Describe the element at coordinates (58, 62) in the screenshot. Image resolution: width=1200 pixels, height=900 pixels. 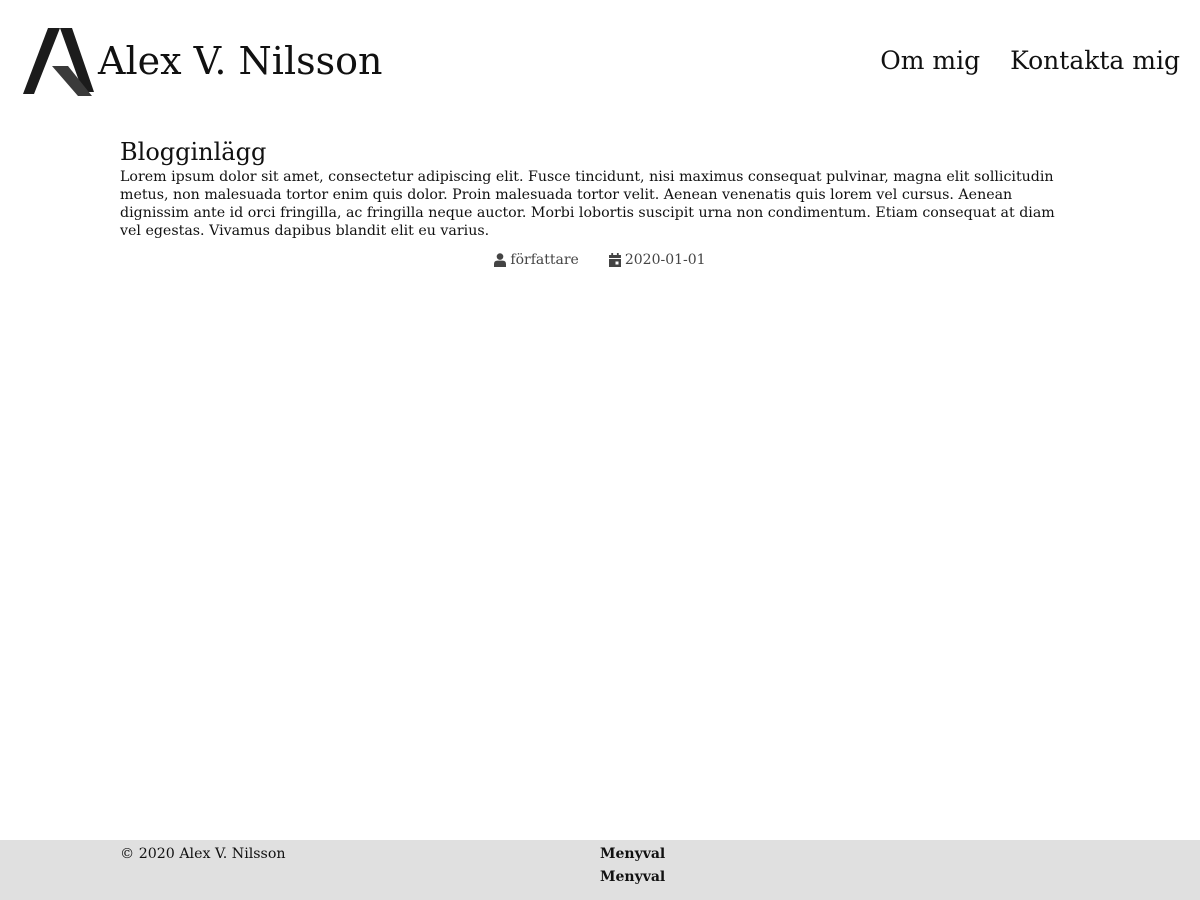
I see `site-logo-icon` at that location.